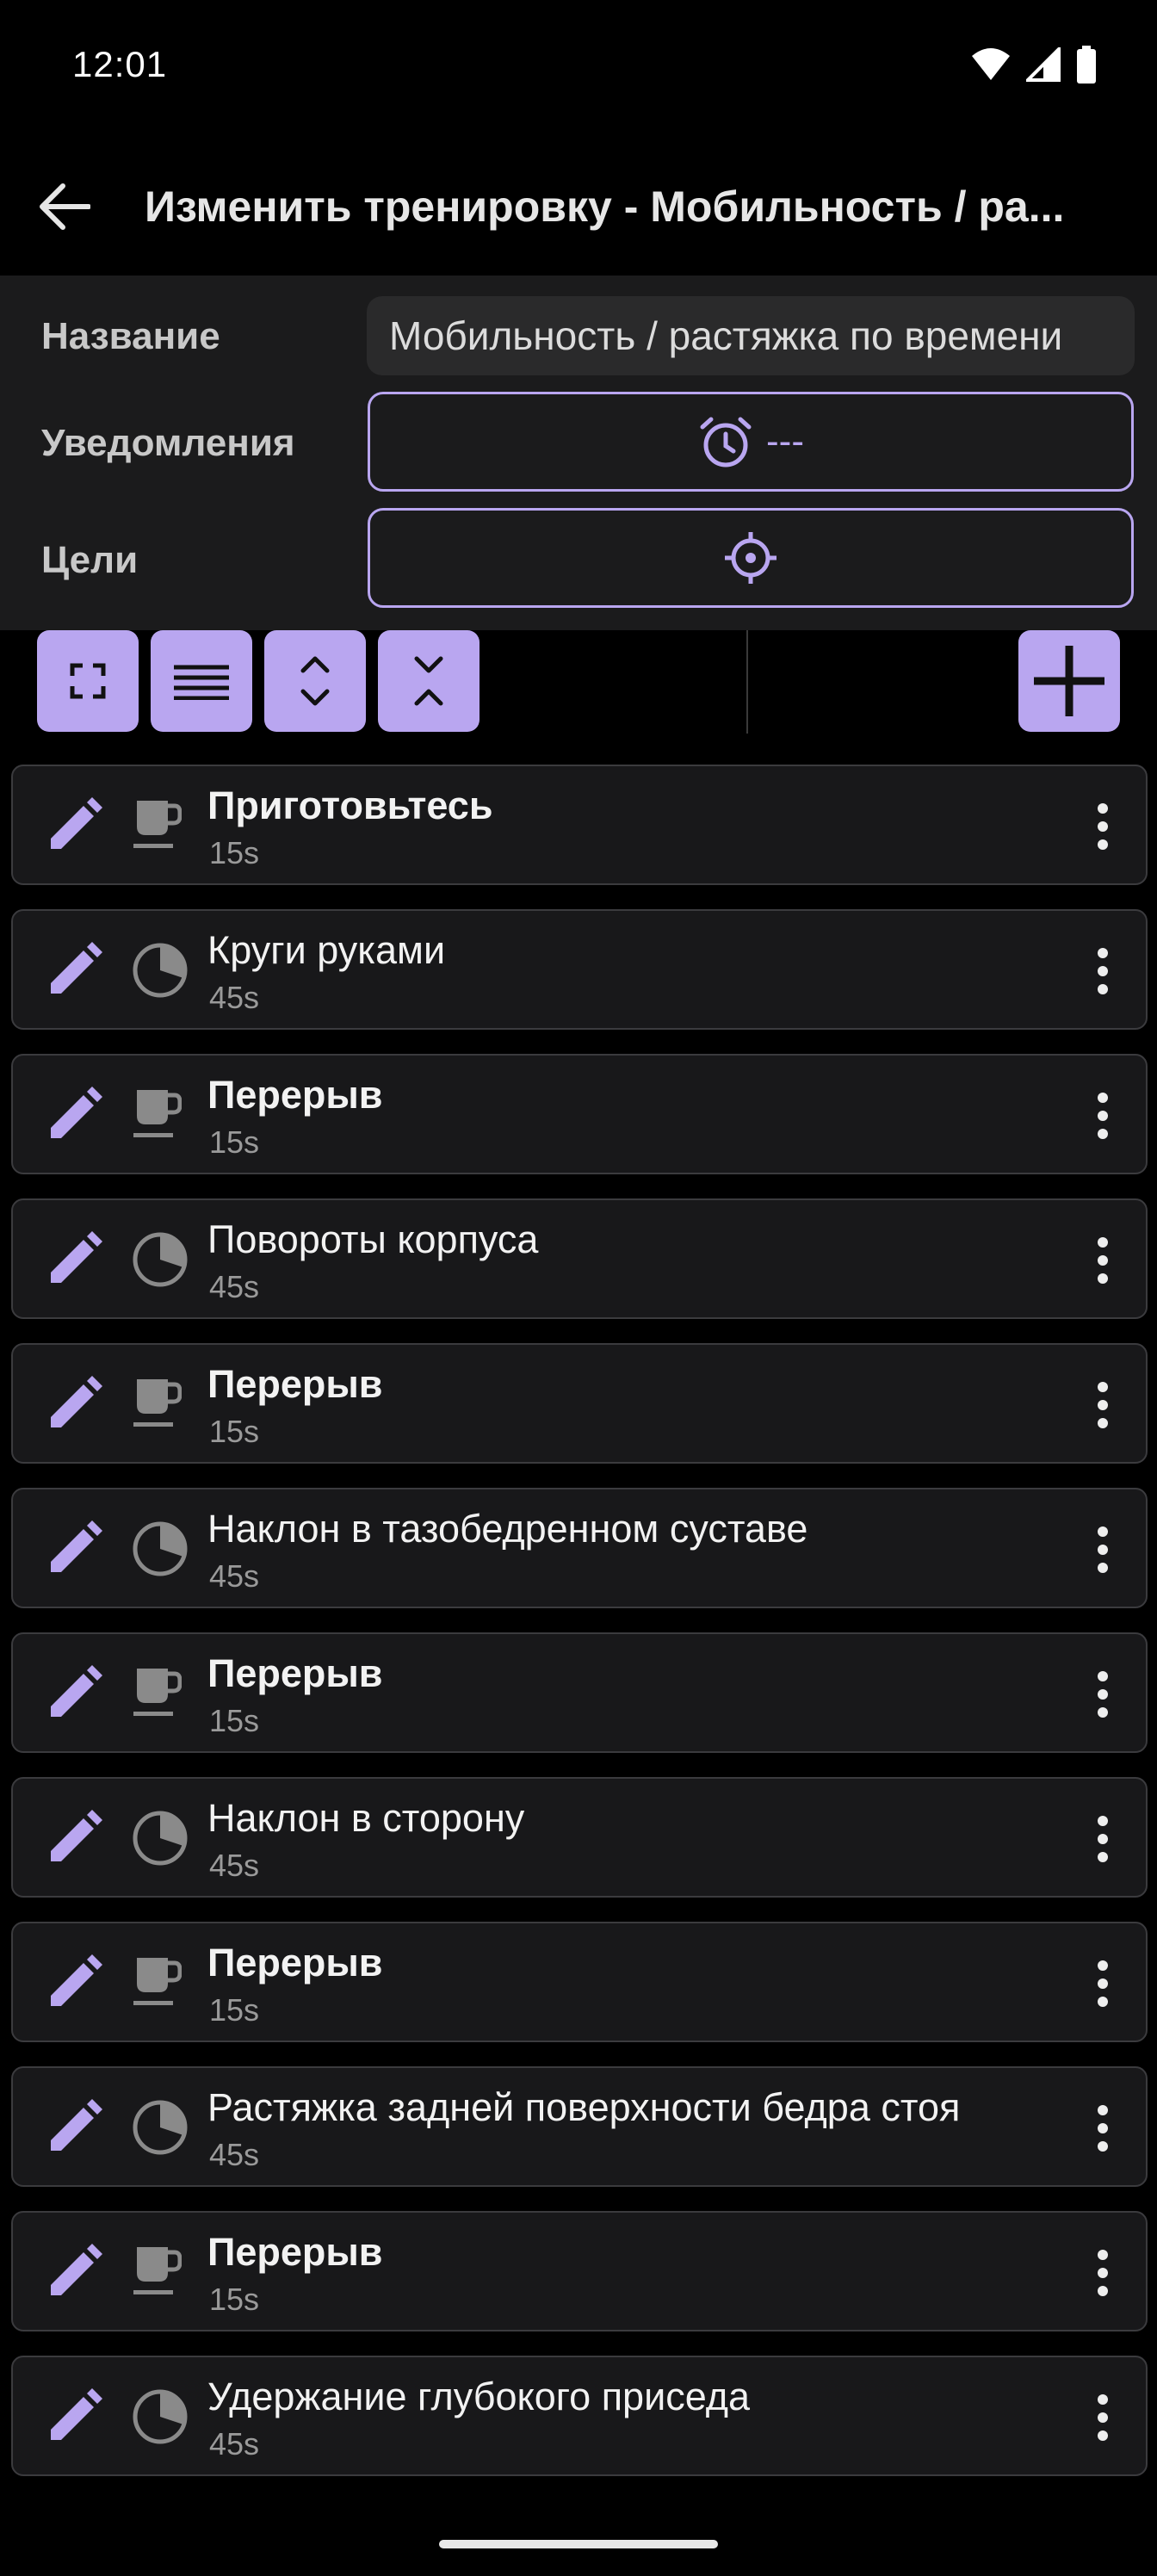  I want to click on fullscreen-icon, so click(88, 681).